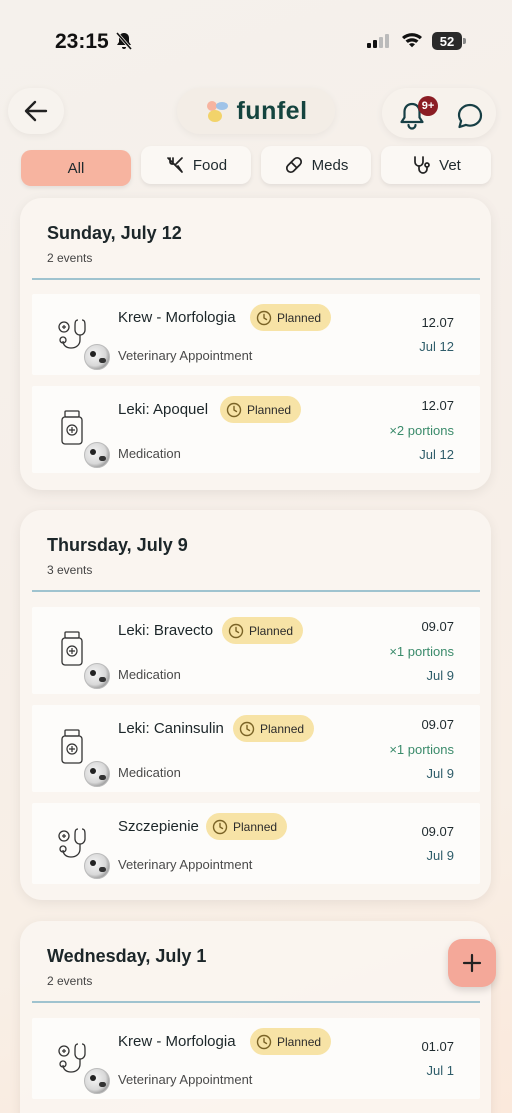  Describe the element at coordinates (70, 570) in the screenshot. I see `day-event-count: 3 events` at that location.